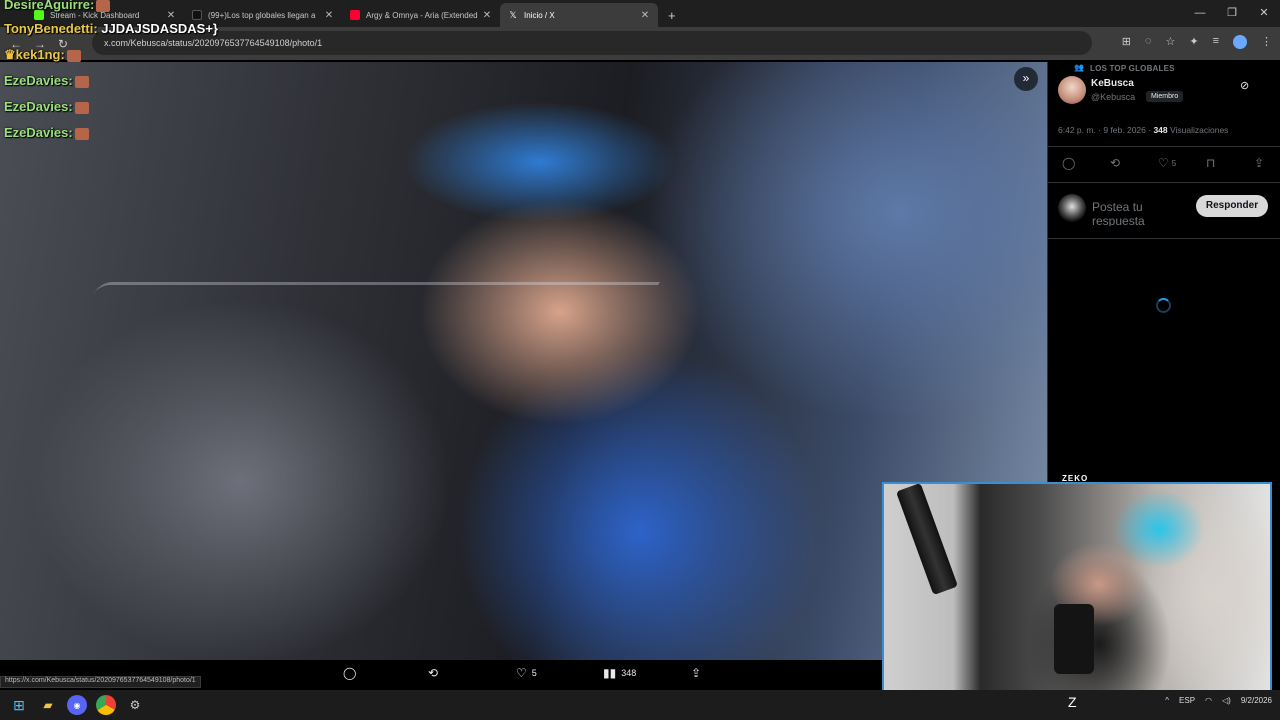  What do you see at coordinates (579, 15) in the screenshot?
I see `tab-x-home: 𝕏 Inicio / X ✕` at bounding box center [579, 15].